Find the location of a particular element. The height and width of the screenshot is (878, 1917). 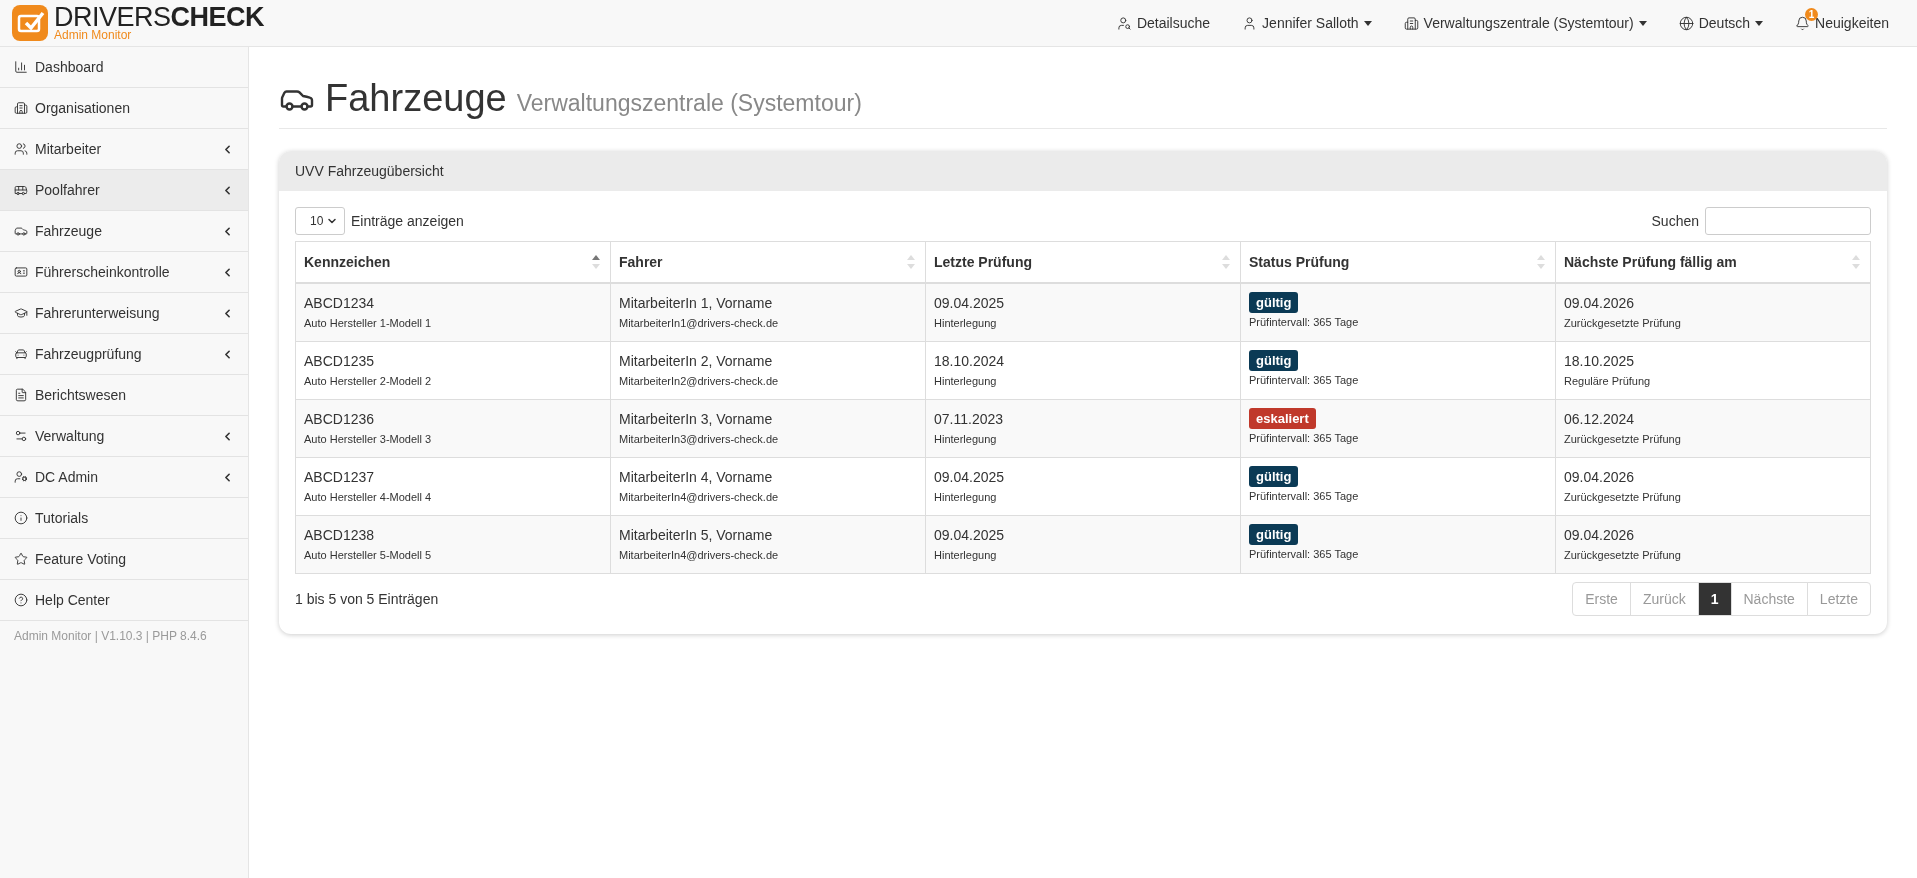

sidebar-item: Verwaltung is located at coordinates (124, 436).